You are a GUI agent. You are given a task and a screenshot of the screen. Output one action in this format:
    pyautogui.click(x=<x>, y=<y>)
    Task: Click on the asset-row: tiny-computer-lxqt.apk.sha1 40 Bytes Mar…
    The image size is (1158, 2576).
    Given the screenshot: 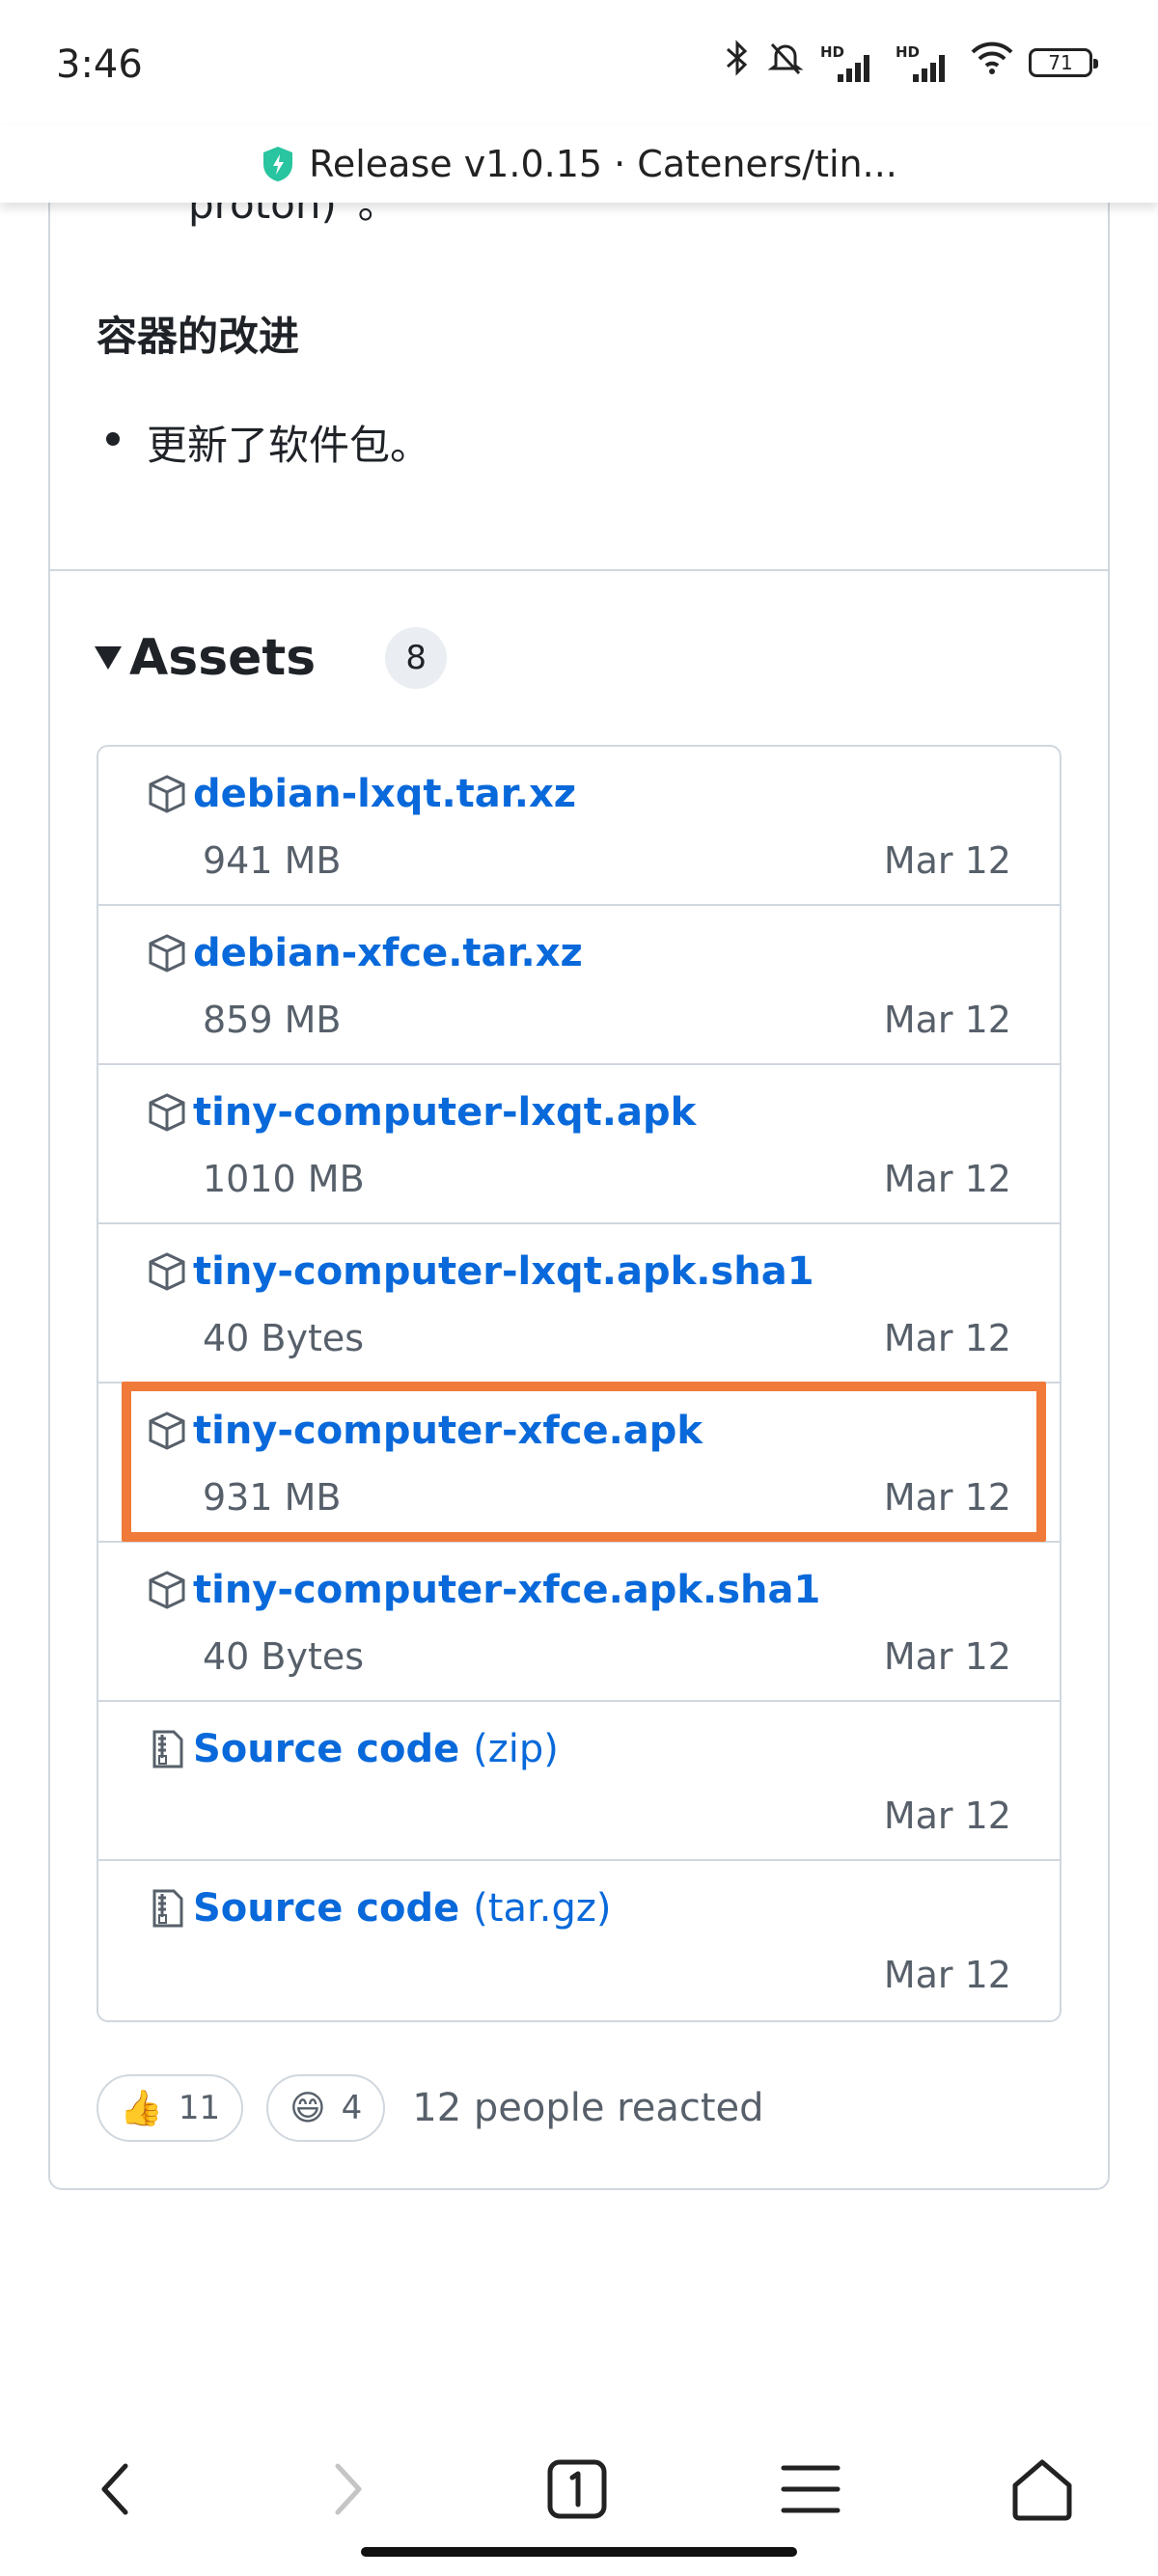 What is the action you would take?
    pyautogui.click(x=579, y=1304)
    